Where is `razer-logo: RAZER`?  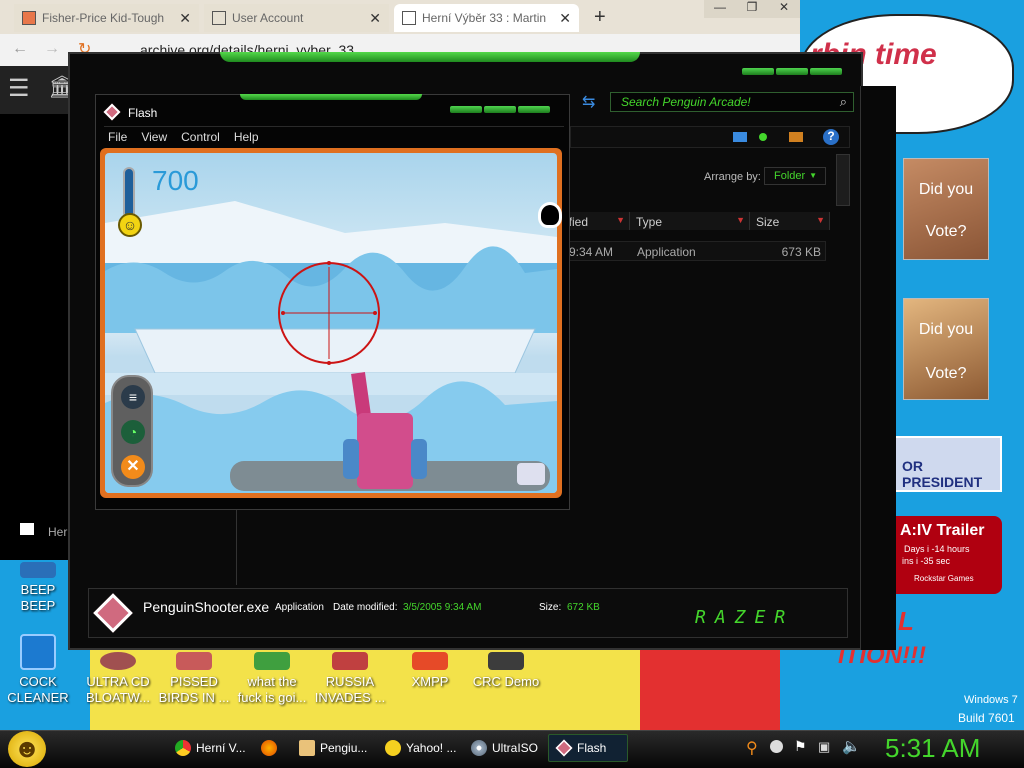
razer-logo: RAZER is located at coordinates (745, 617).